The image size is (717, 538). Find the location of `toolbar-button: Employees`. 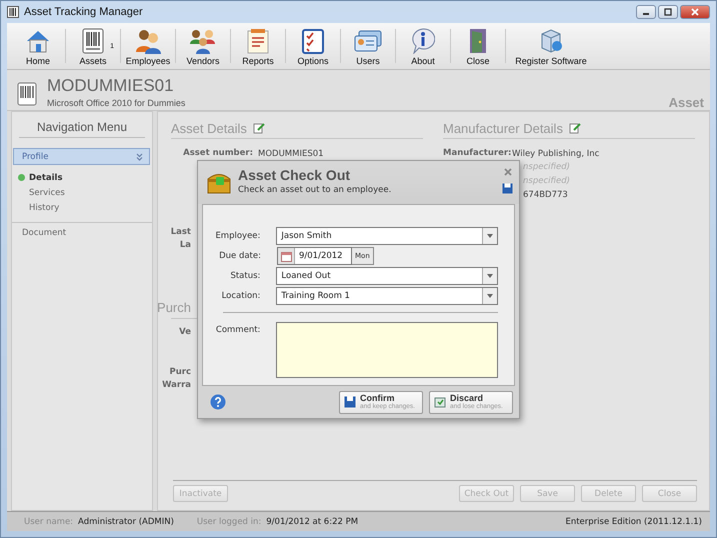

toolbar-button: Employees is located at coordinates (148, 46).